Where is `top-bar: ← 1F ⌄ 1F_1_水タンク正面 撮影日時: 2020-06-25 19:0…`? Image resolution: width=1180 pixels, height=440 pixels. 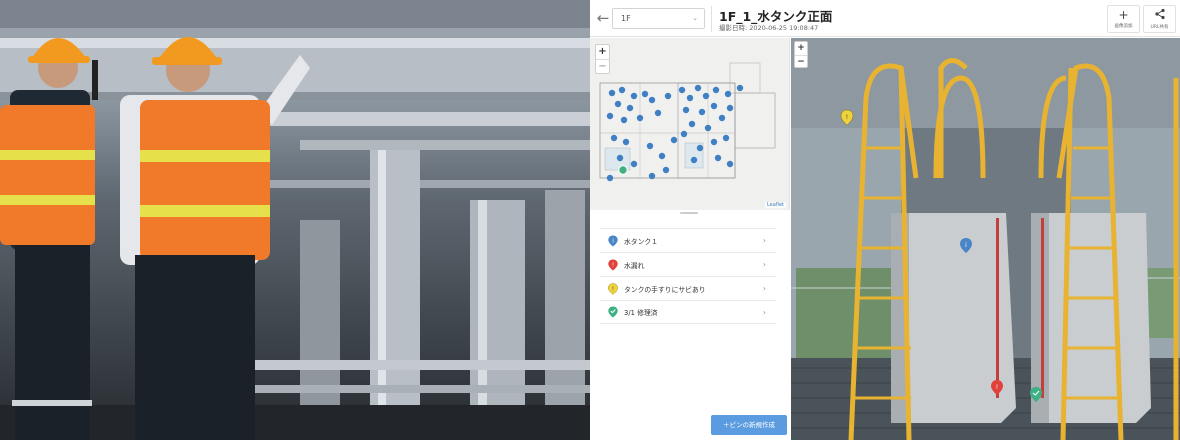 top-bar: ← 1F ⌄ 1F_1_水タンク正面 撮影日時: 2020-06-25 19:0… is located at coordinates (885, 18).